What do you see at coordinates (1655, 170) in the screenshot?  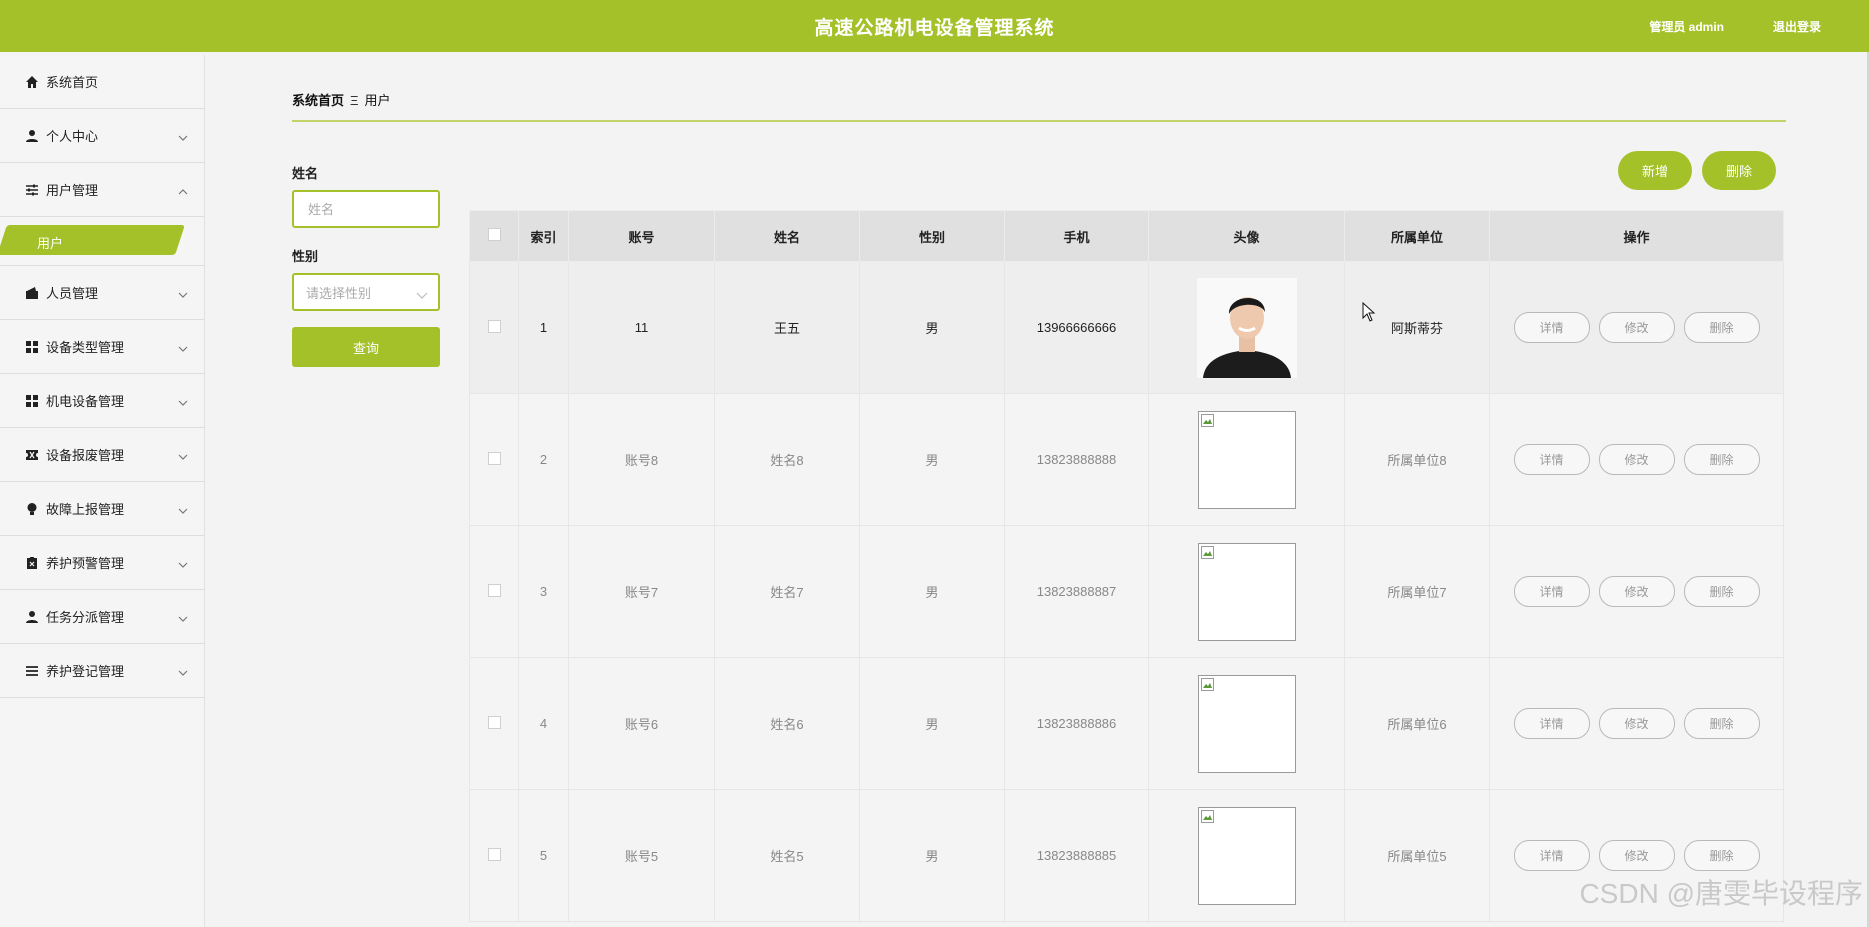 I see `add-button: 新增` at bounding box center [1655, 170].